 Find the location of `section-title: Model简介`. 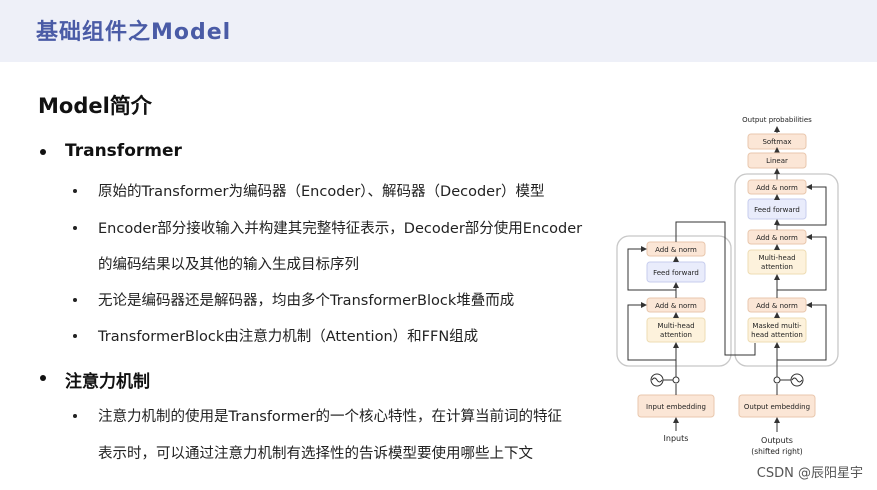

section-title: Model简介 is located at coordinates (95, 106).